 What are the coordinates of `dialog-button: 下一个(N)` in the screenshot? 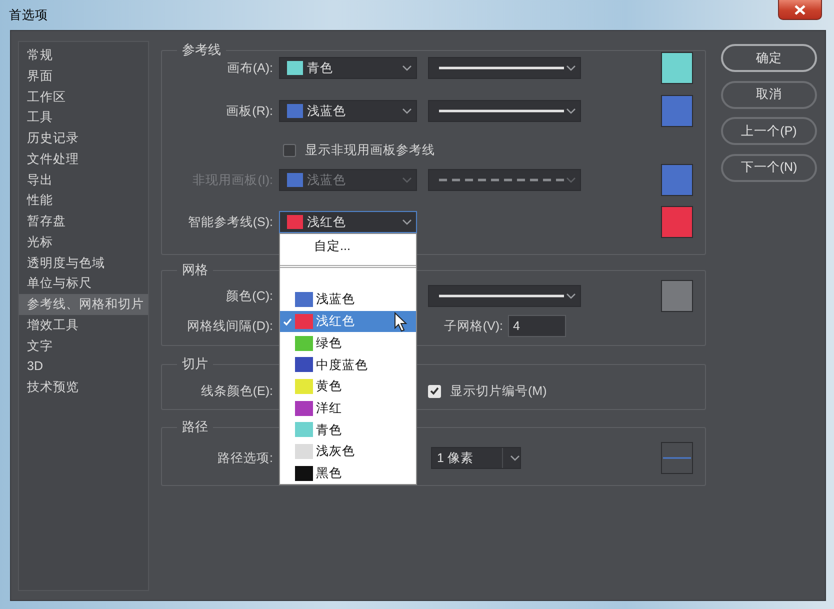 It's located at (769, 168).